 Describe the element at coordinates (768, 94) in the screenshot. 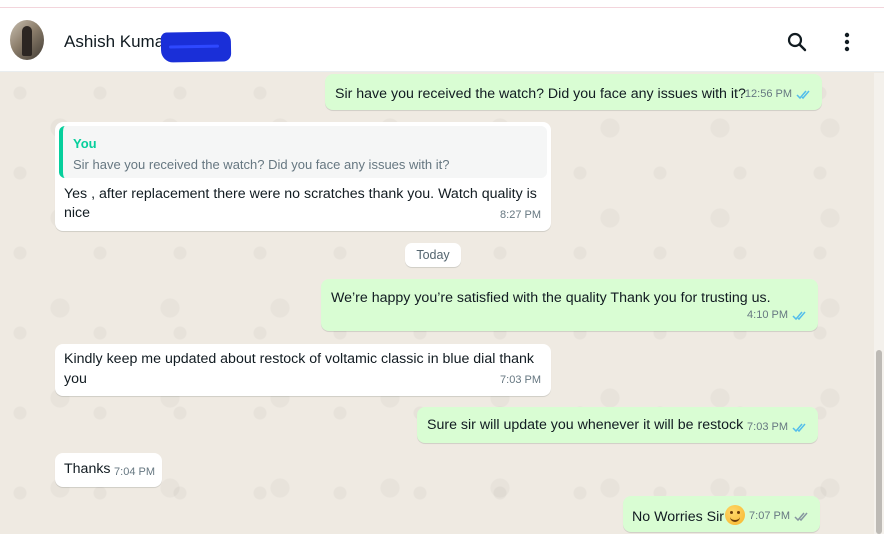

I see `message-time: 12:56 PM` at that location.